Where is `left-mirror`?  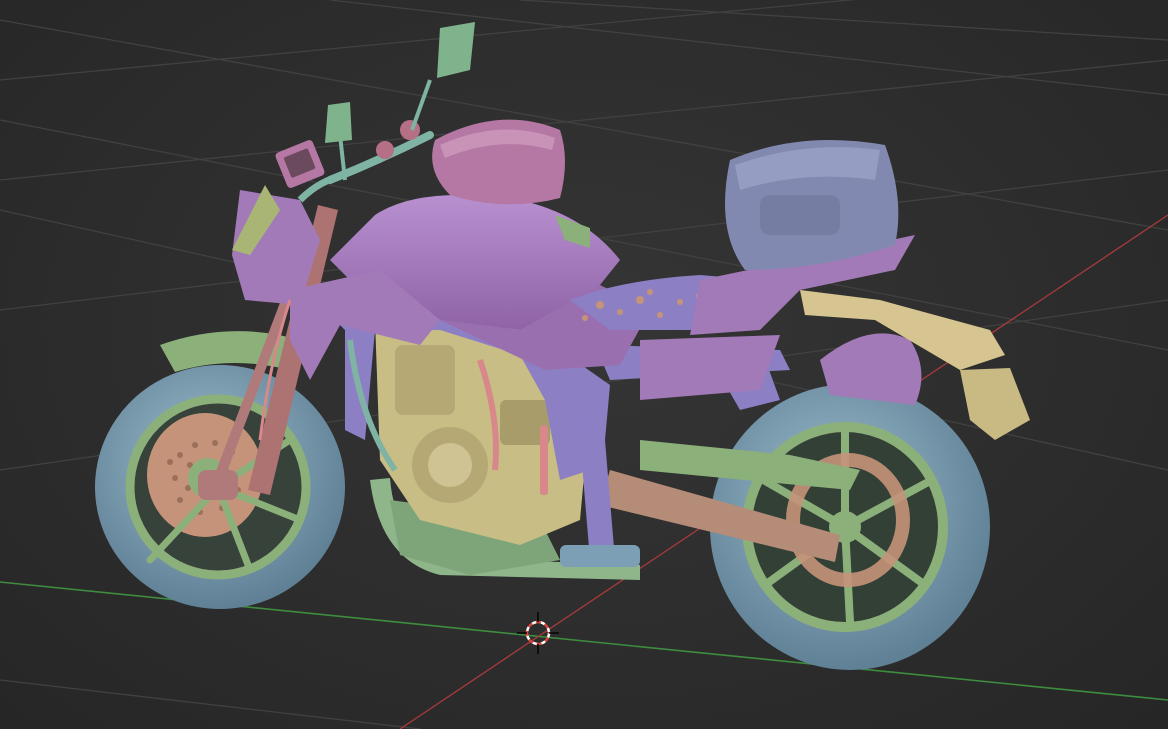 left-mirror is located at coordinates (338, 141).